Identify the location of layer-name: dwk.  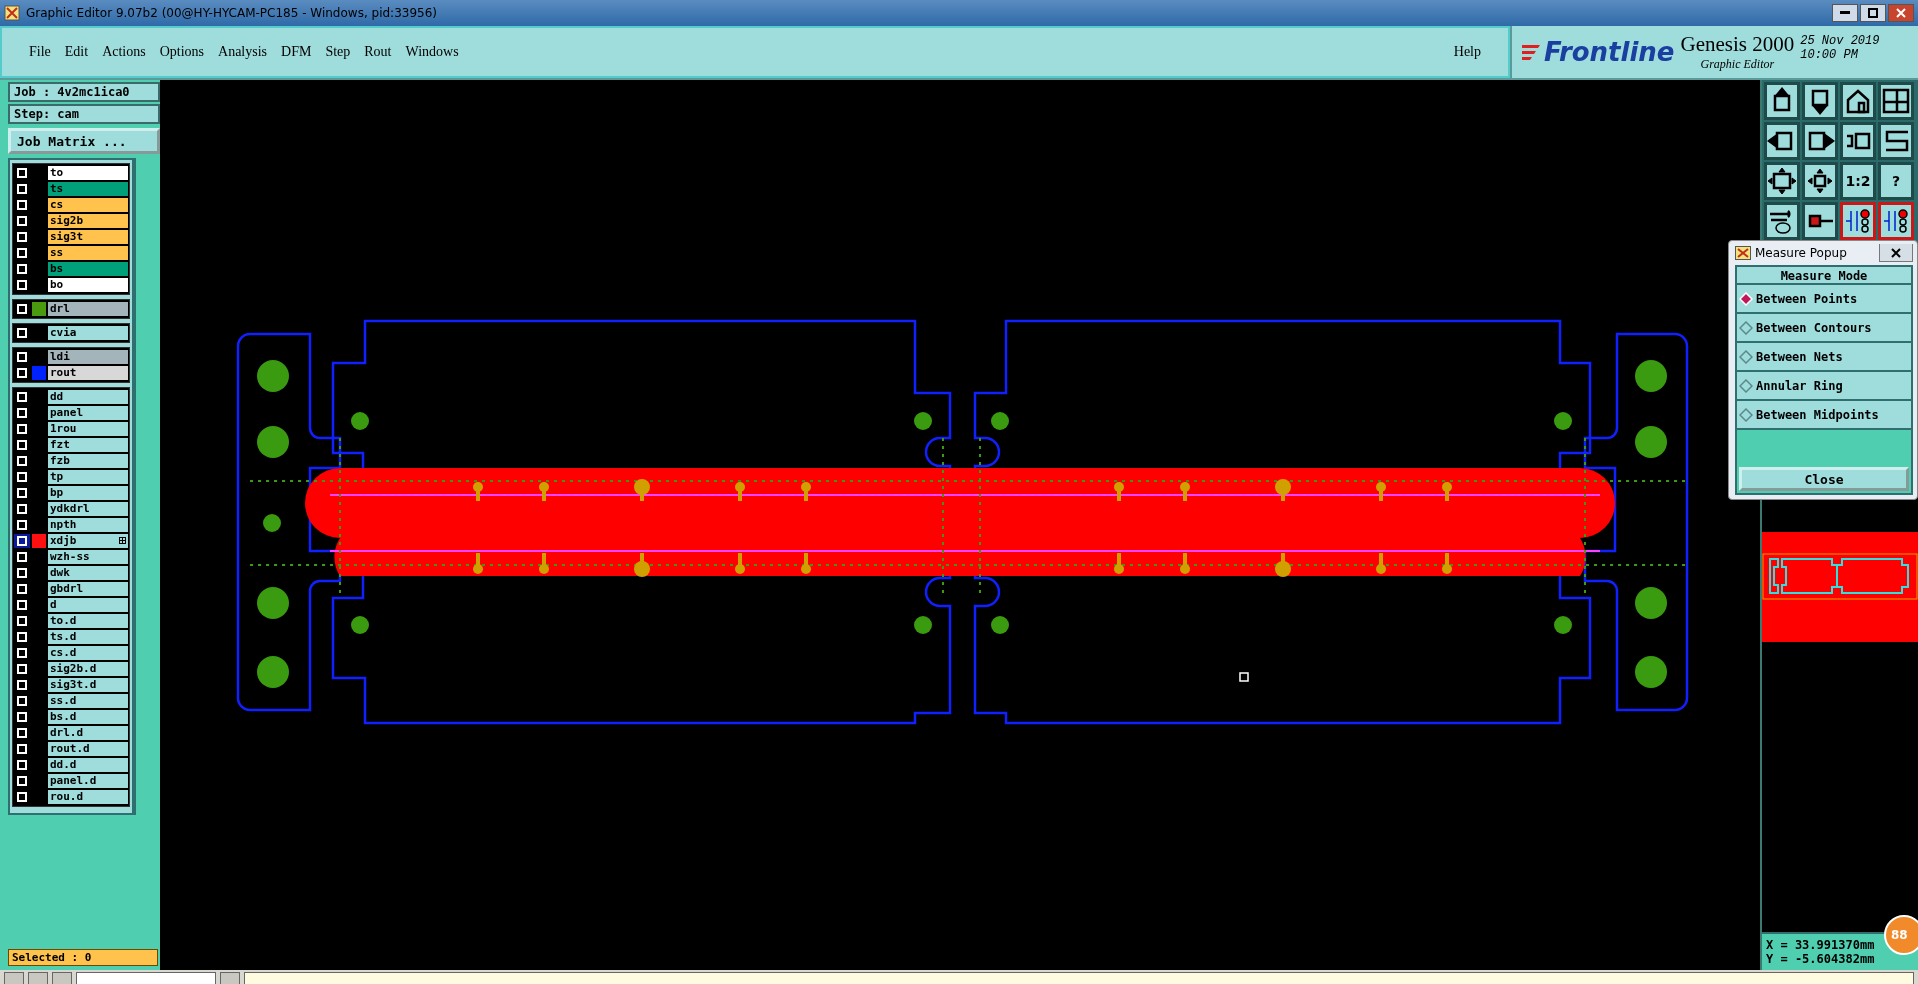
(88, 573).